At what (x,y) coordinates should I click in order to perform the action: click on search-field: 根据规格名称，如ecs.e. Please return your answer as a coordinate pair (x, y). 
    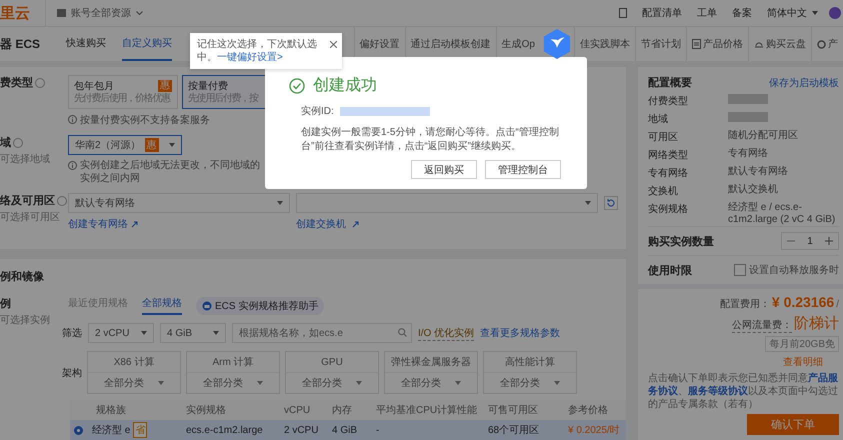
    Looking at the image, I should click on (322, 333).